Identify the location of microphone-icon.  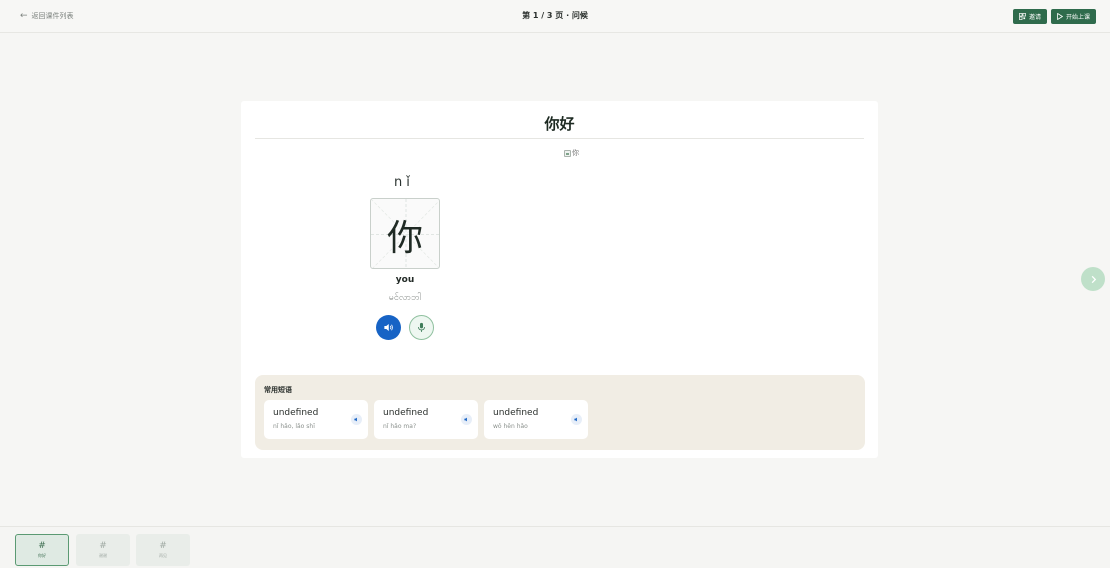
(421, 327).